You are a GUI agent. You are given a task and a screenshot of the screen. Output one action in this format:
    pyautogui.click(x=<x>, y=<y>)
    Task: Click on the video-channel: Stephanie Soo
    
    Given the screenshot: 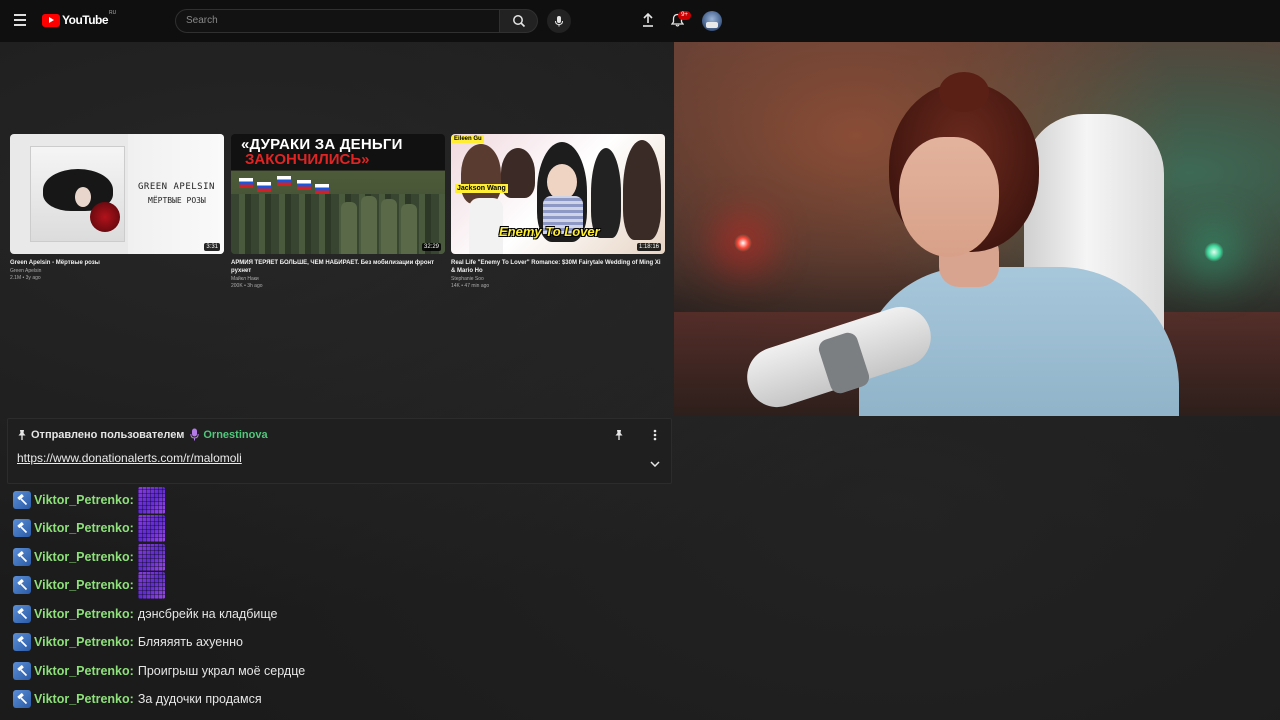 What is the action you would take?
    pyautogui.click(x=558, y=279)
    